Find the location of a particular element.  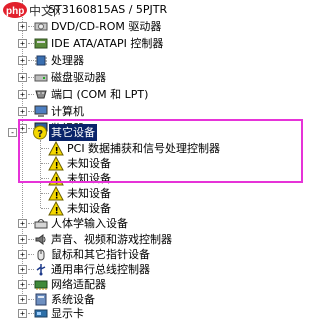

tree-item-label: 计算机 is located at coordinates (67, 111).